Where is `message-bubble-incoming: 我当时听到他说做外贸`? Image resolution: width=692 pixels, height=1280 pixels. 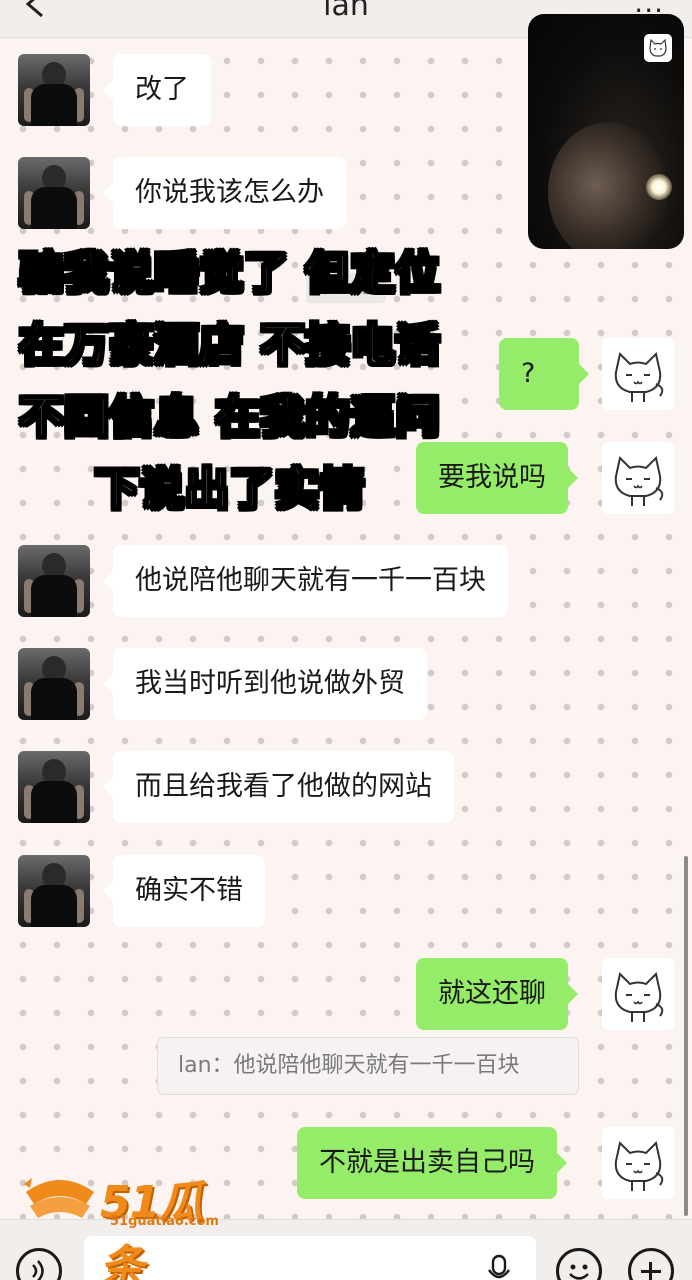
message-bubble-incoming: 我当时听到他说做外贸 is located at coordinates (265, 684).